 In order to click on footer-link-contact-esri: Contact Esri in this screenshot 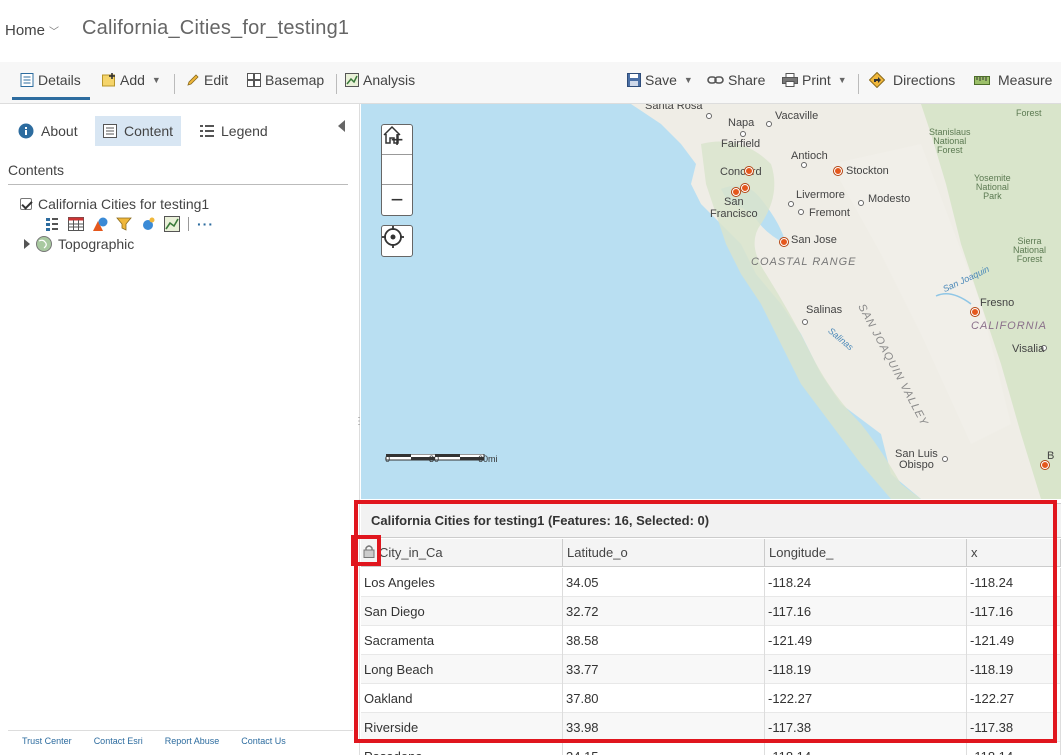, I will do `click(118, 741)`.